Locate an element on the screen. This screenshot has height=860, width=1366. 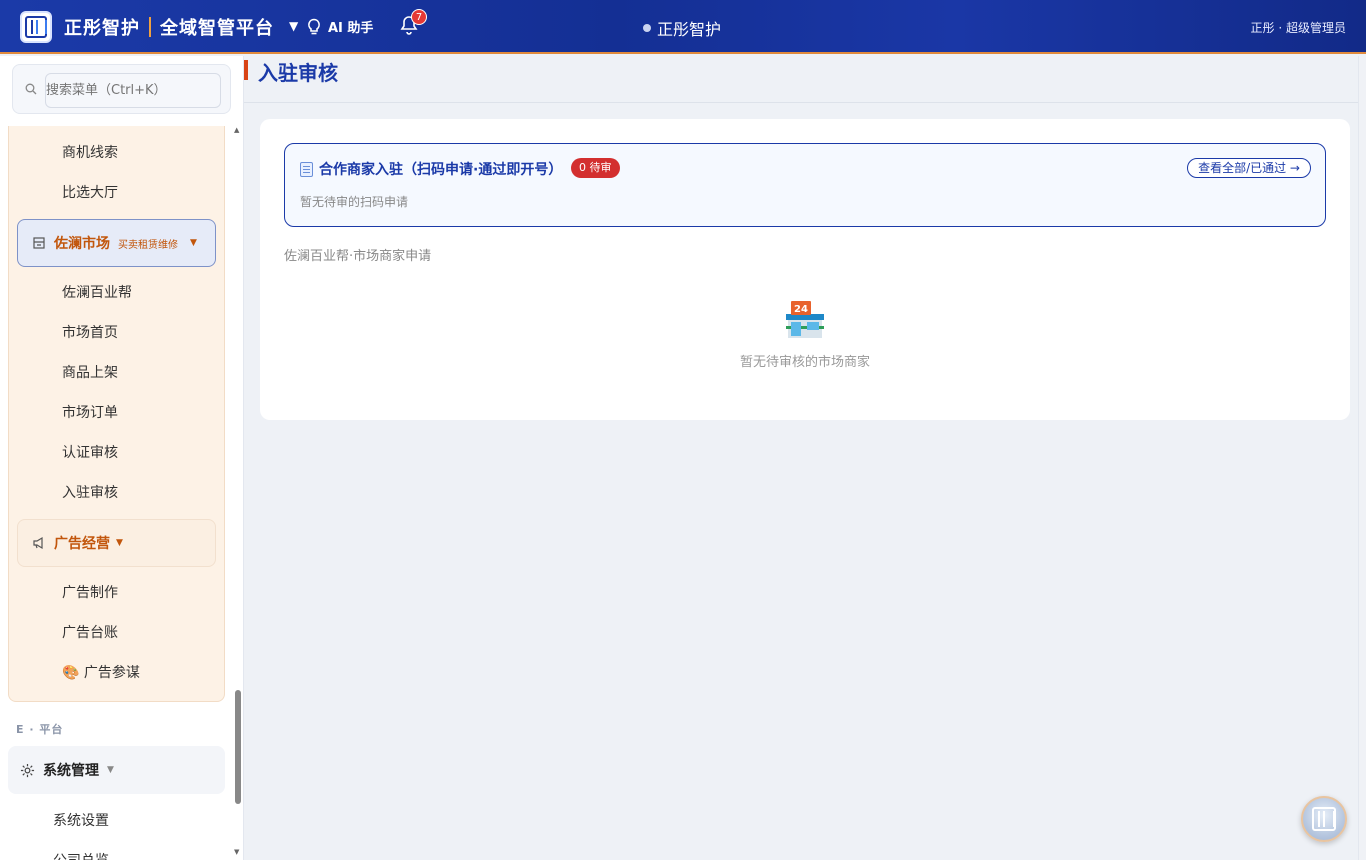
sidebar-item-ad-production: 广告制作 is located at coordinates (90, 592).